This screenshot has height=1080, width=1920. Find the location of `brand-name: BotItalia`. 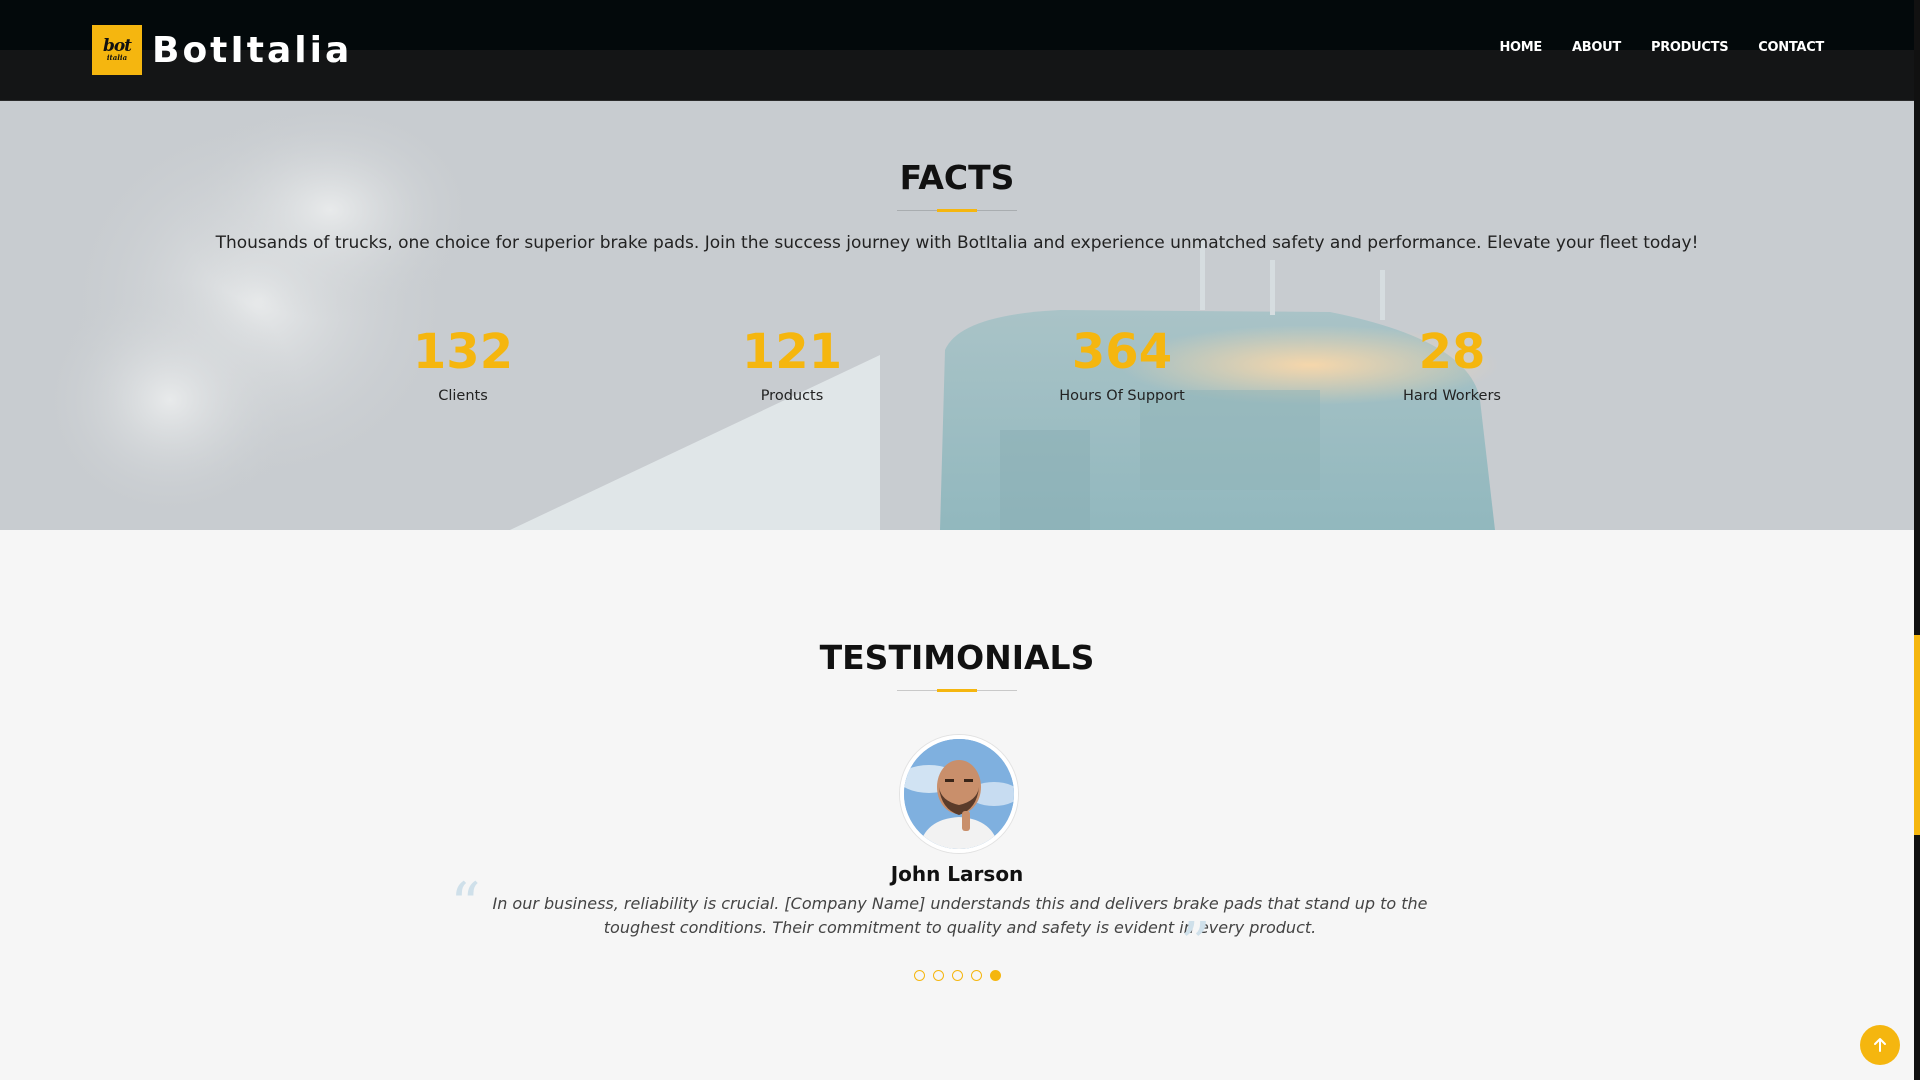

brand-name: BotItalia is located at coordinates (252, 50).